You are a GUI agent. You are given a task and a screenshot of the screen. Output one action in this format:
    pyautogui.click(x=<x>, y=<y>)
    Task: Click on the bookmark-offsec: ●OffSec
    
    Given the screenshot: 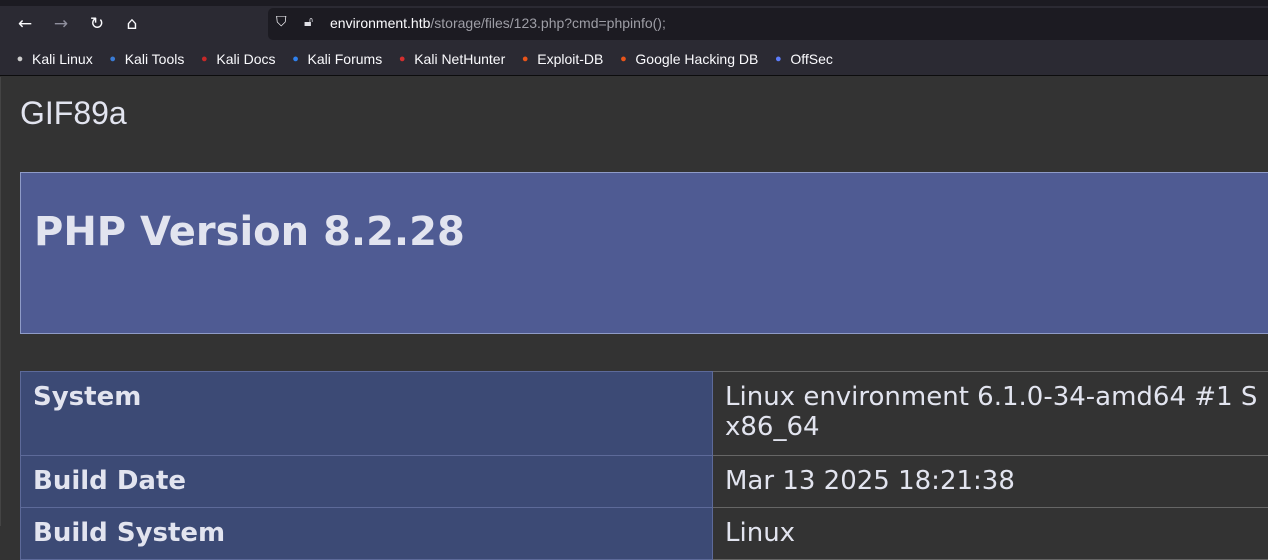 What is the action you would take?
    pyautogui.click(x=801, y=59)
    